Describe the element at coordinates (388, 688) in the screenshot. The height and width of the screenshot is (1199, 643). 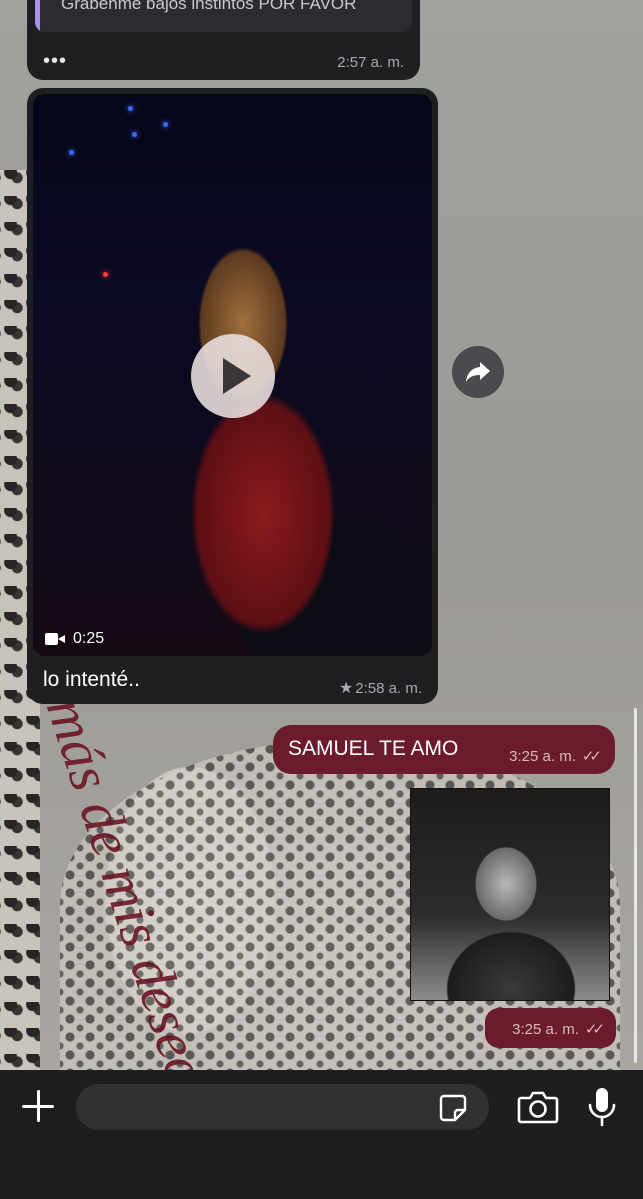
I see `message-time: 2:58 a. m.` at that location.